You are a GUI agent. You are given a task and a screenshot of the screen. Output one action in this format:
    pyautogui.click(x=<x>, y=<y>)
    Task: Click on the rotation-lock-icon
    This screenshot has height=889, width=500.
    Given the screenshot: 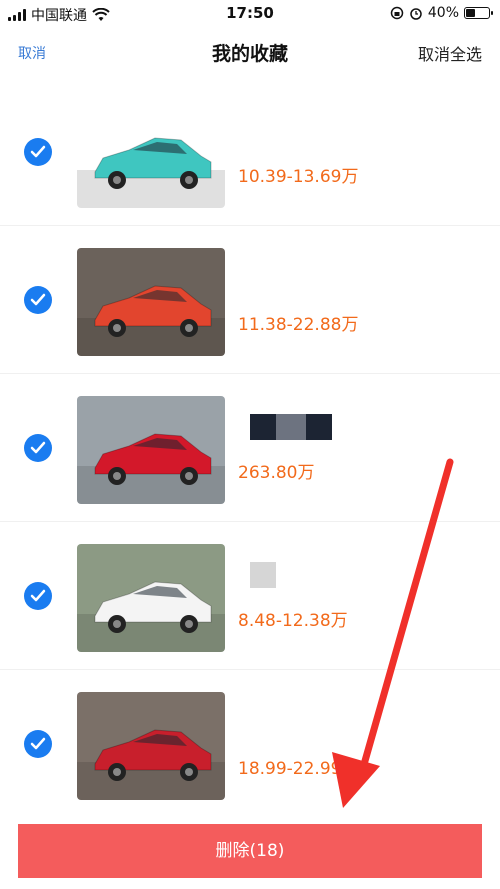 What is the action you would take?
    pyautogui.click(x=397, y=13)
    